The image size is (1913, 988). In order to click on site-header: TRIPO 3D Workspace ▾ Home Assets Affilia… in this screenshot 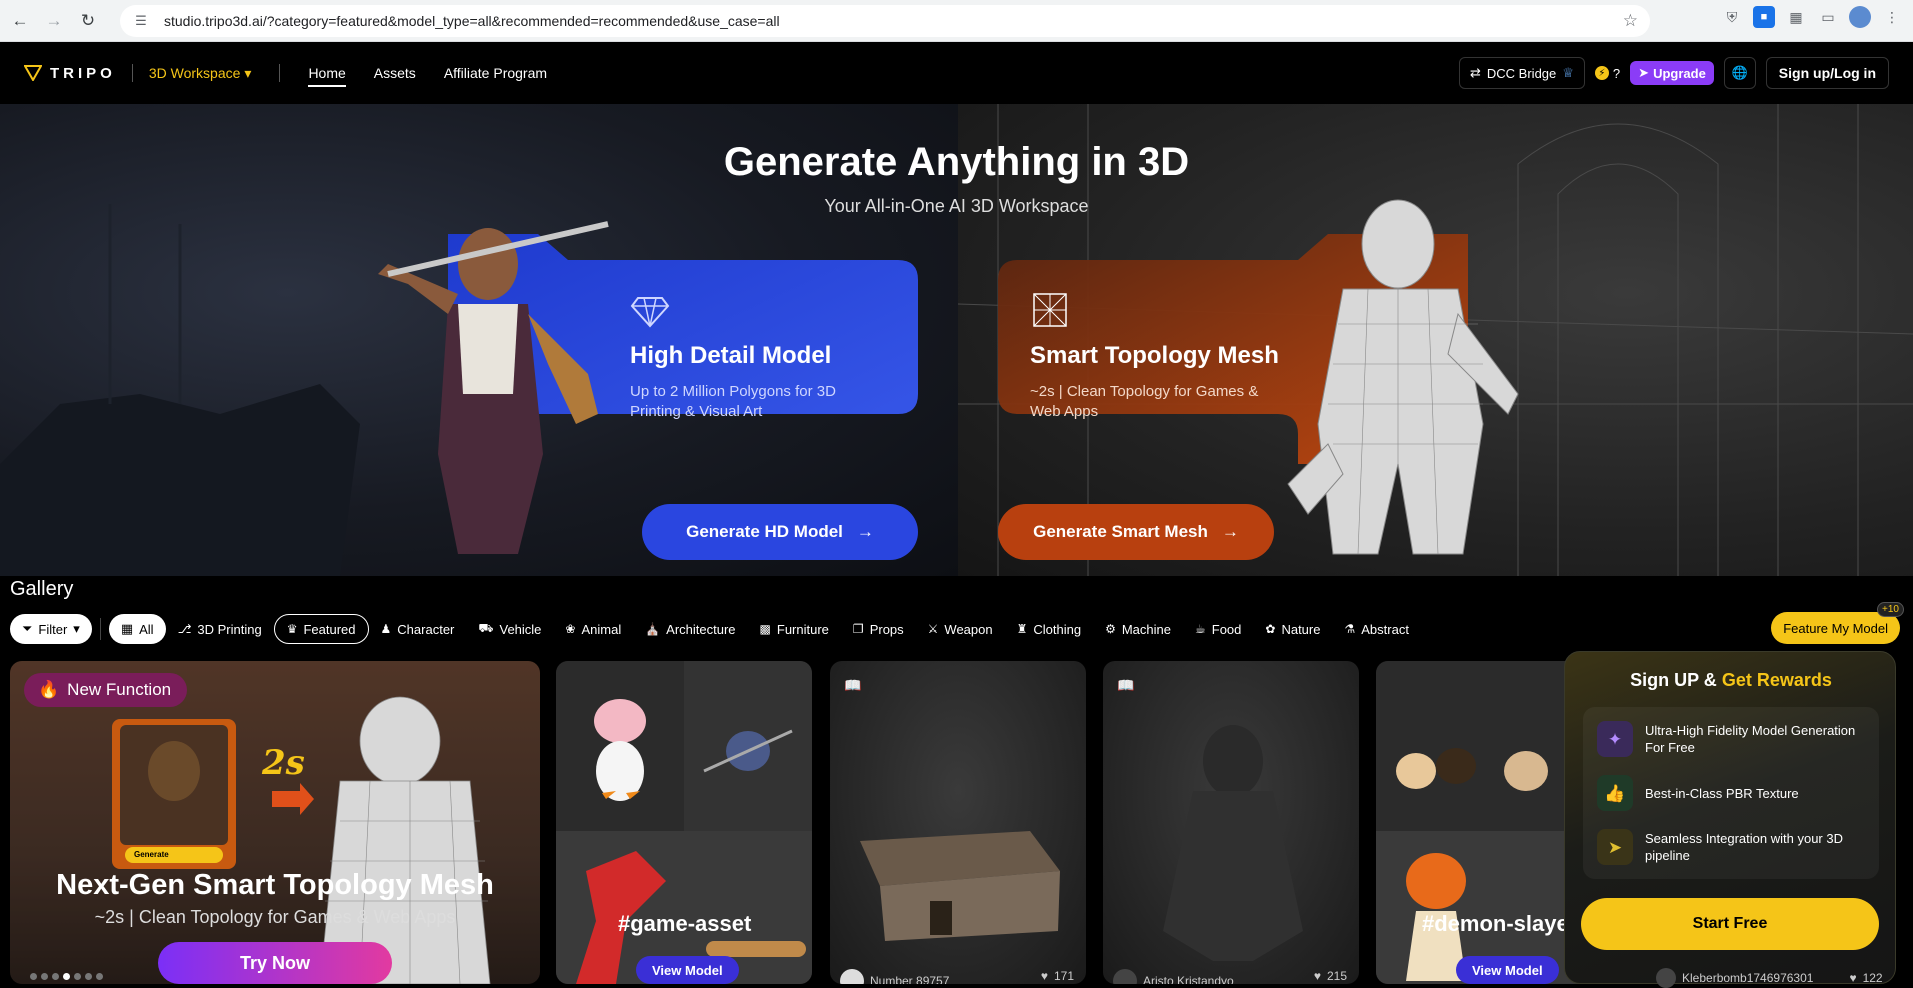, I will do `click(956, 73)`.